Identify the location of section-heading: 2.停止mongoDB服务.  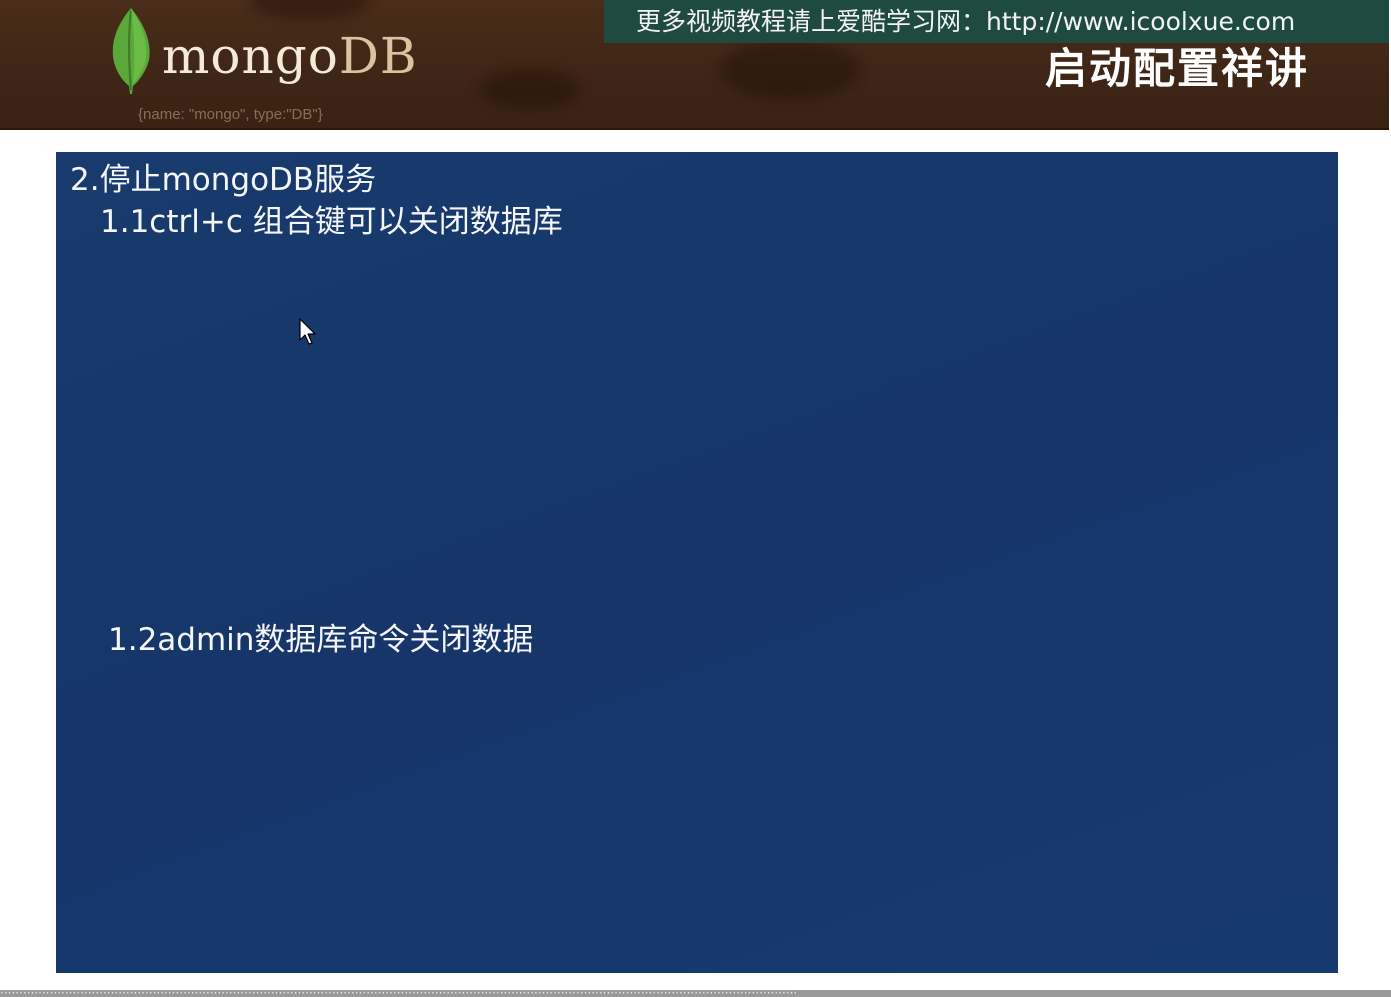
(223, 180).